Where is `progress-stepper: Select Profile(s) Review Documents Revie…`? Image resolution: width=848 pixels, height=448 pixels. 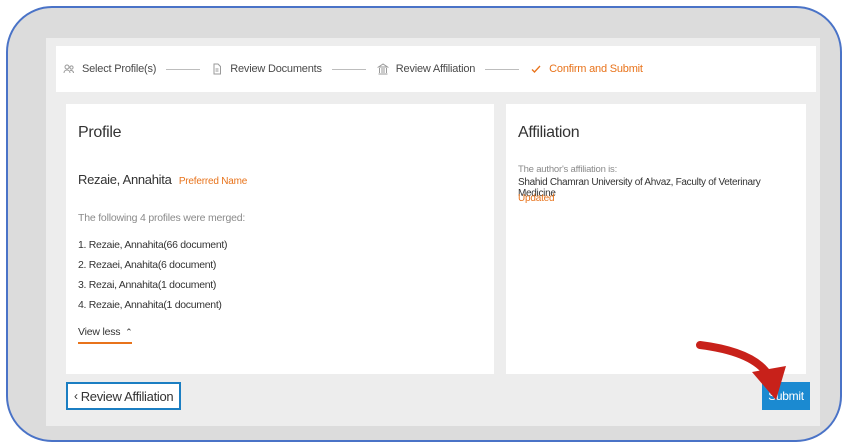
progress-stepper: Select Profile(s) Review Documents Revie… is located at coordinates (436, 69).